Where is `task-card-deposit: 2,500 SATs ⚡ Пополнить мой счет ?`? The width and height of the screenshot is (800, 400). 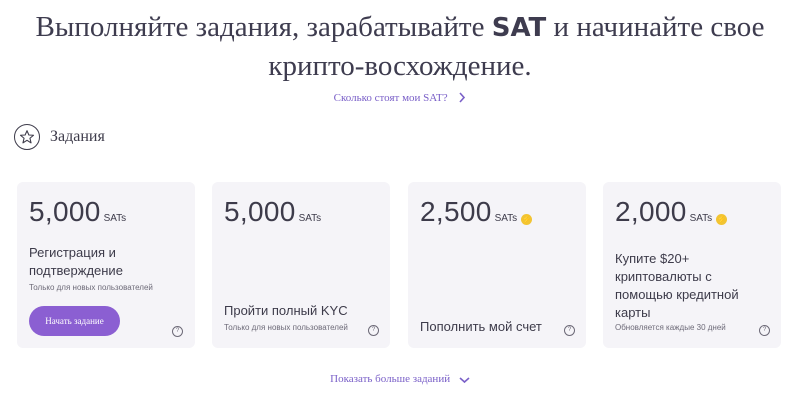
task-card-deposit: 2,500 SATs ⚡ Пополнить мой счет ? is located at coordinates (497, 265).